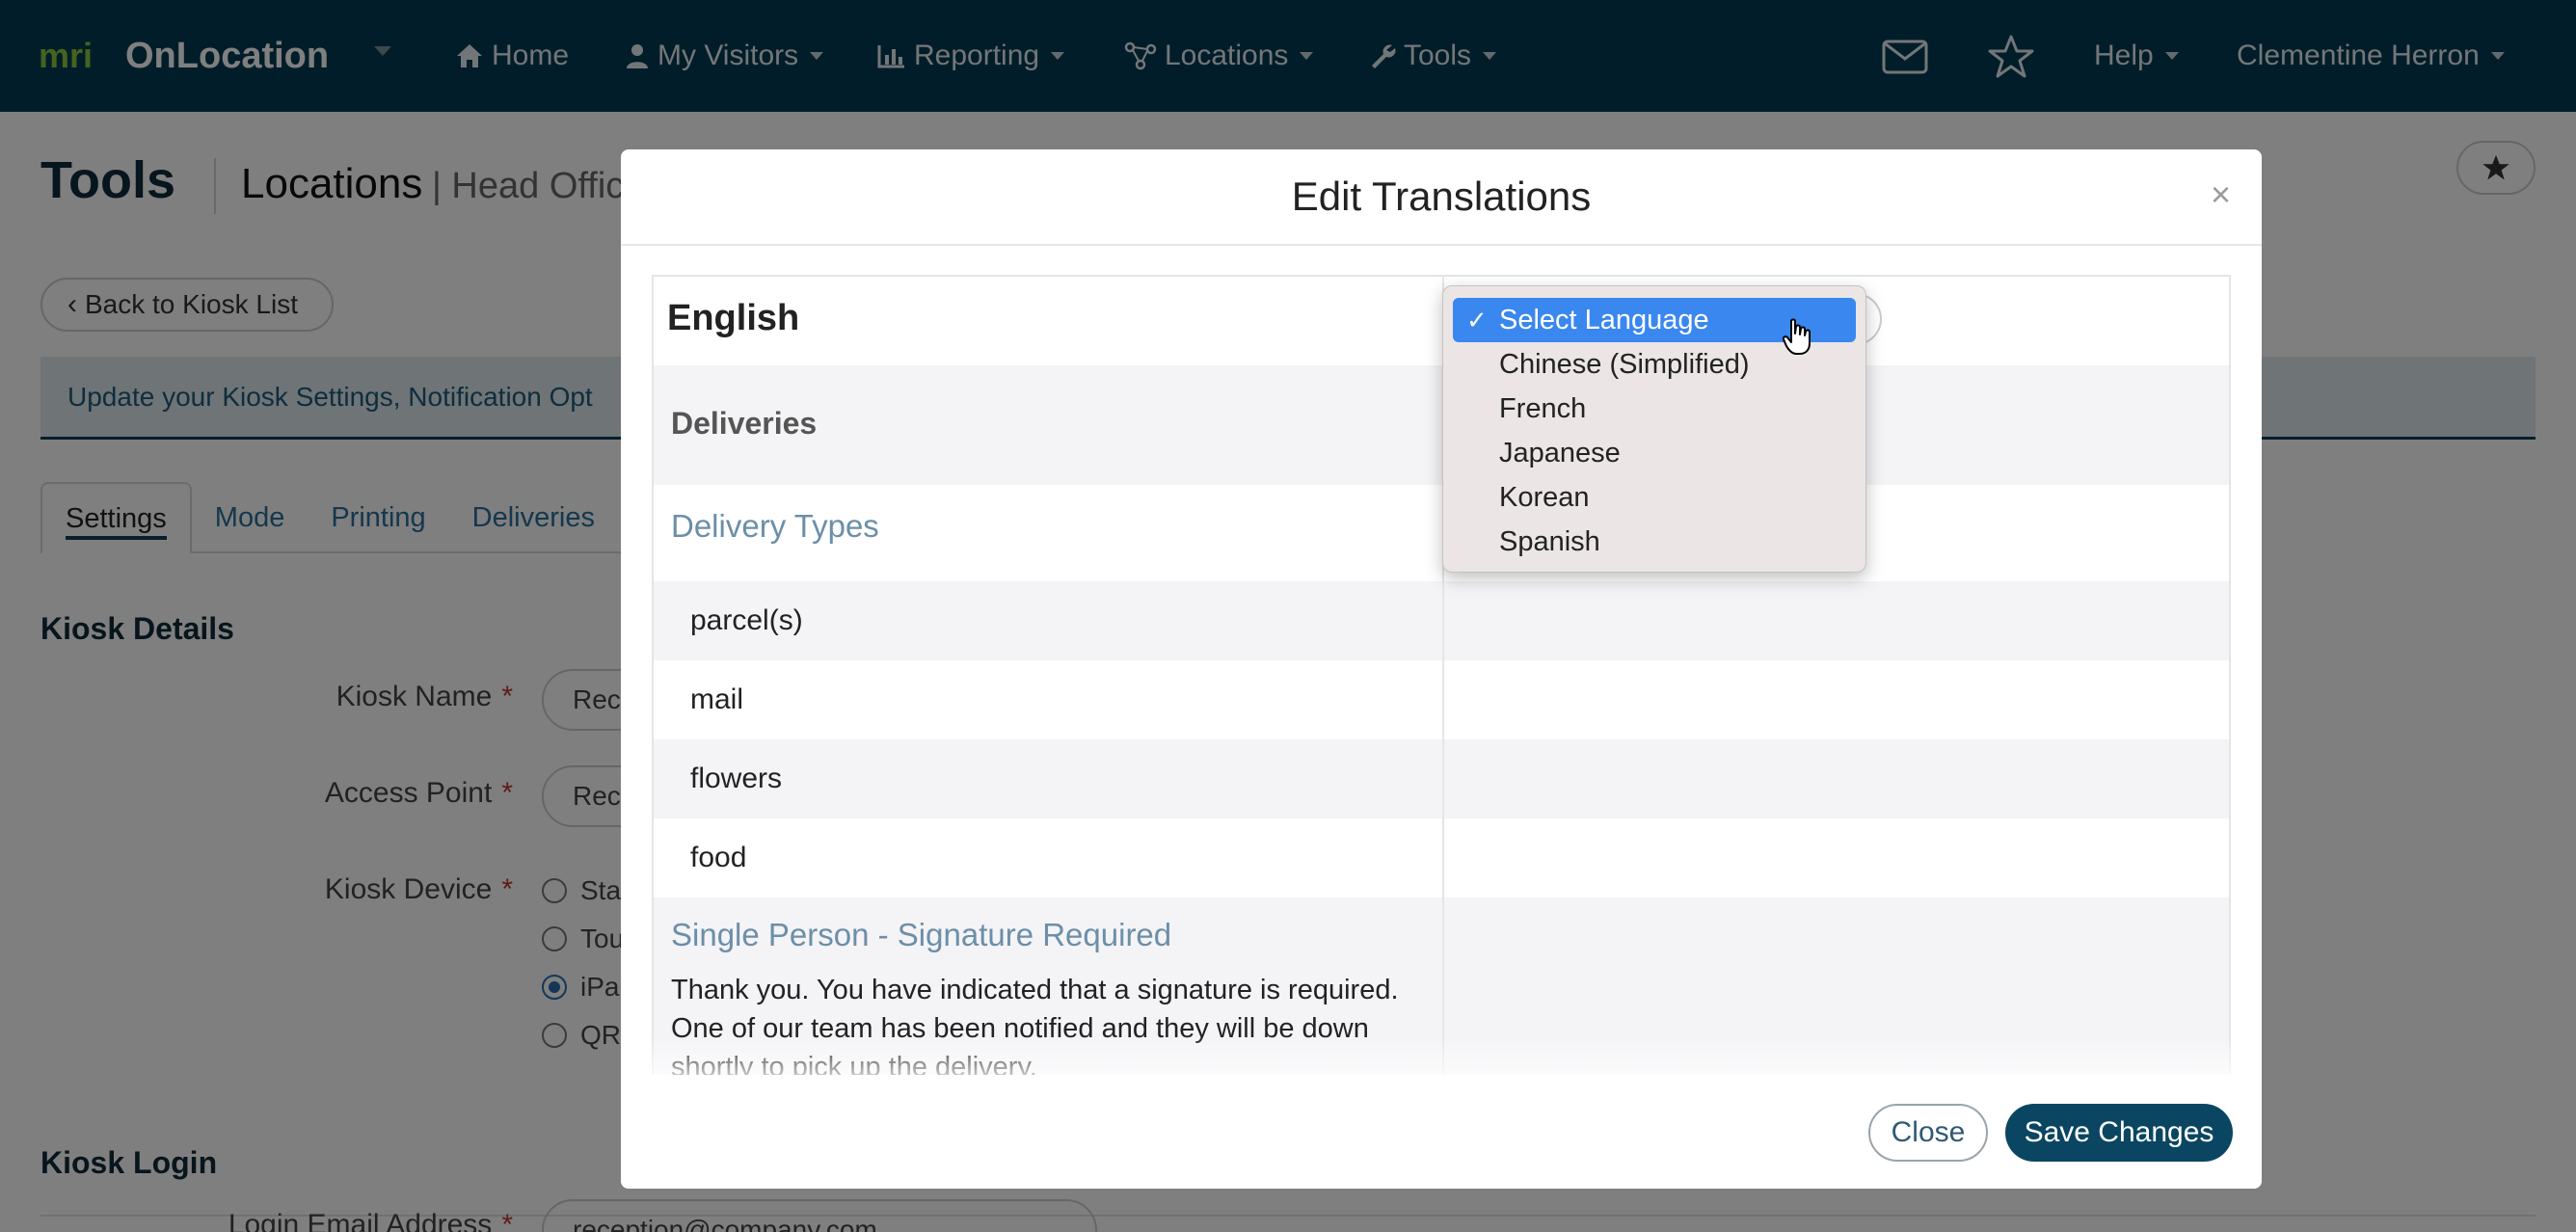 The width and height of the screenshot is (2576, 1232). I want to click on close-button: Close, so click(1928, 1133).